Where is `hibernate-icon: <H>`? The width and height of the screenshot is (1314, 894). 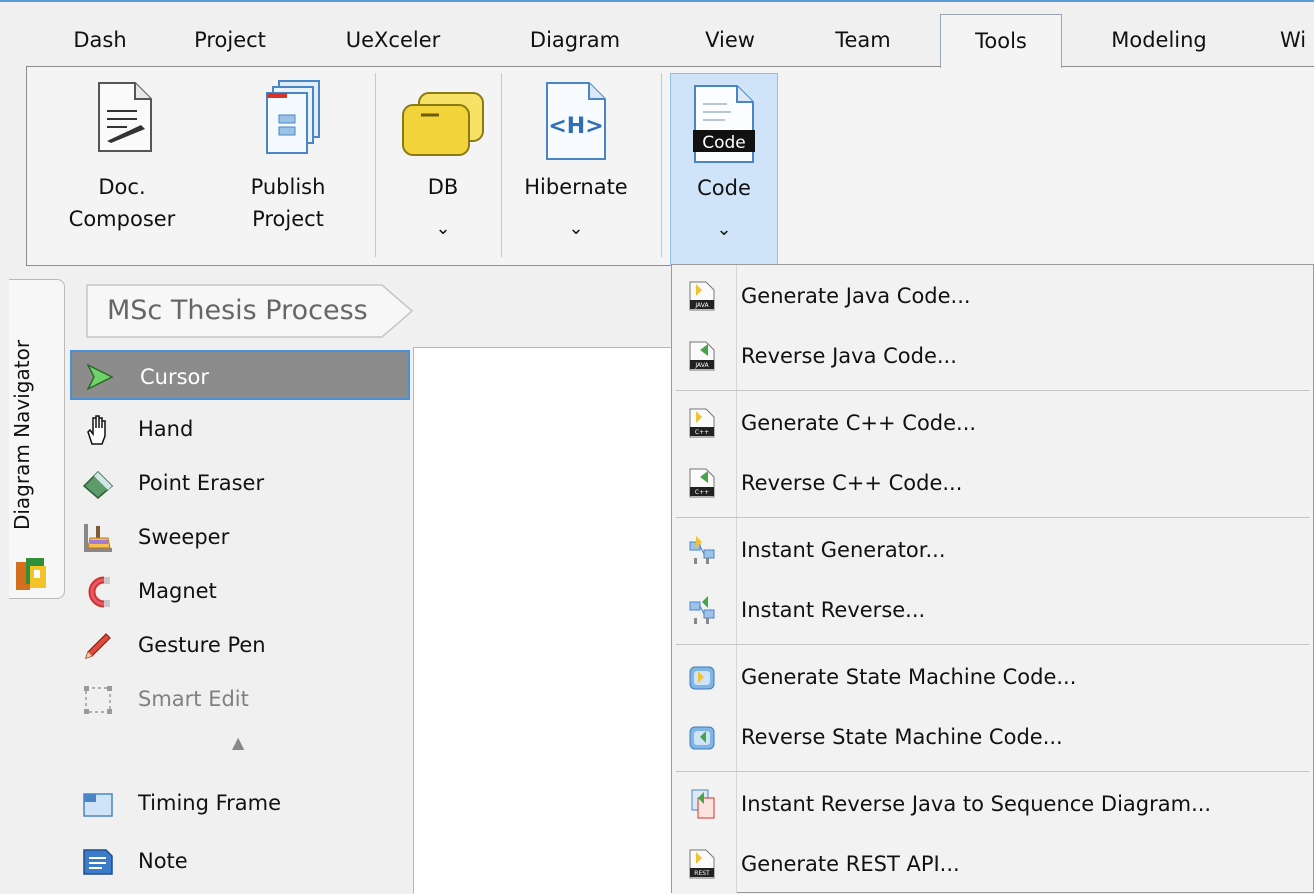 hibernate-icon: <H> is located at coordinates (576, 121).